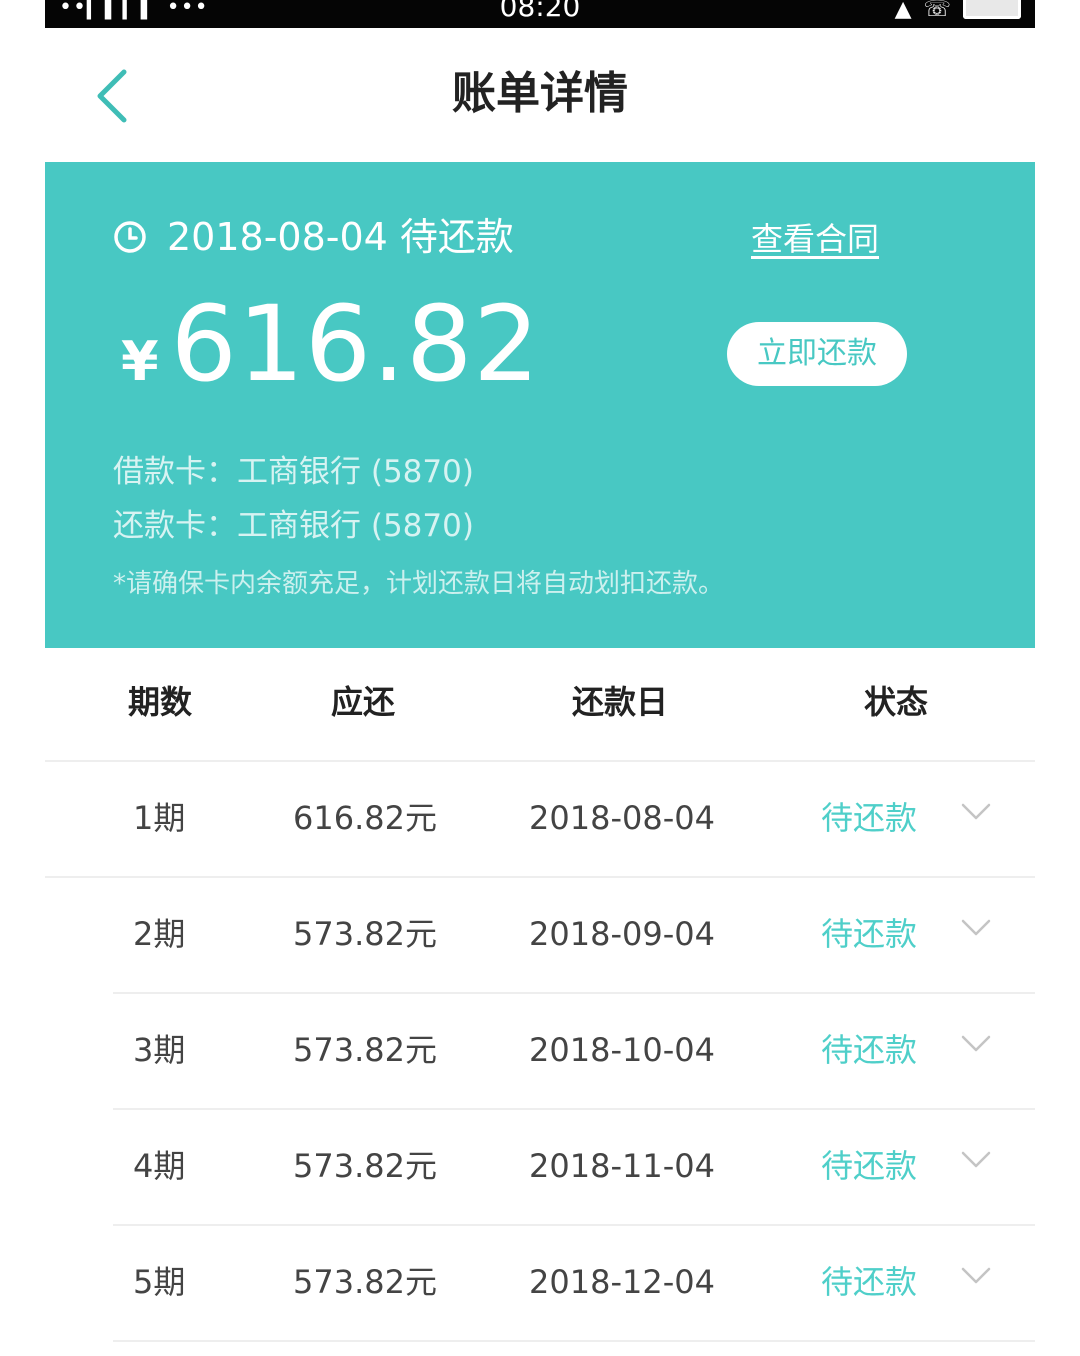 The width and height of the screenshot is (1080, 1356). I want to click on battery-icon, so click(992, 9).